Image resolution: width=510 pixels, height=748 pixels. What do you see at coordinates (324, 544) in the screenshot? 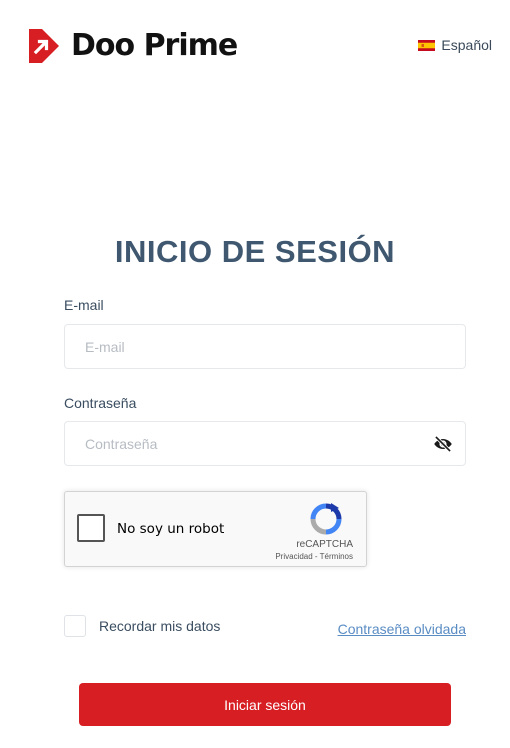
I see `recaptcha-brand: reCAPTCHA` at bounding box center [324, 544].